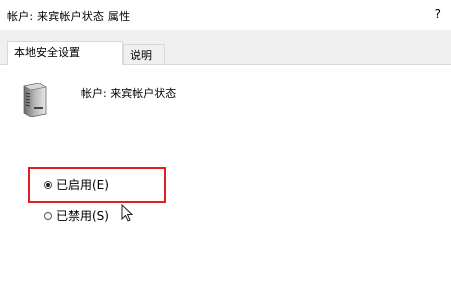 This screenshot has width=451, height=282. Describe the element at coordinates (82, 216) in the screenshot. I see `disabled-radio-label: 已禁用(S)` at that location.